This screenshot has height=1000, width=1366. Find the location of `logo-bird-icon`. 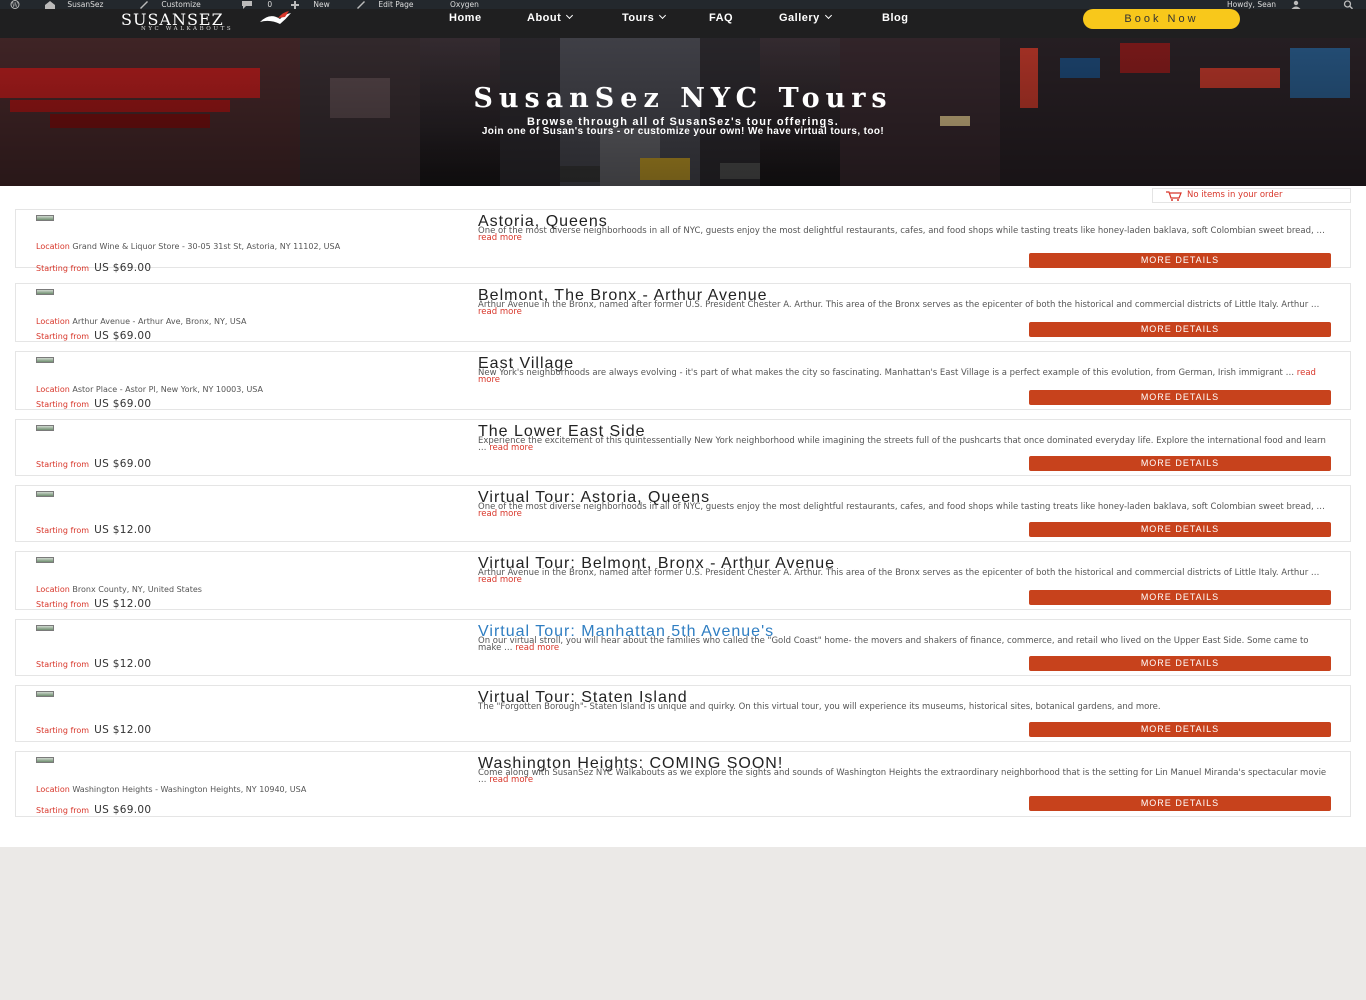

logo-bird-icon is located at coordinates (275, 17).